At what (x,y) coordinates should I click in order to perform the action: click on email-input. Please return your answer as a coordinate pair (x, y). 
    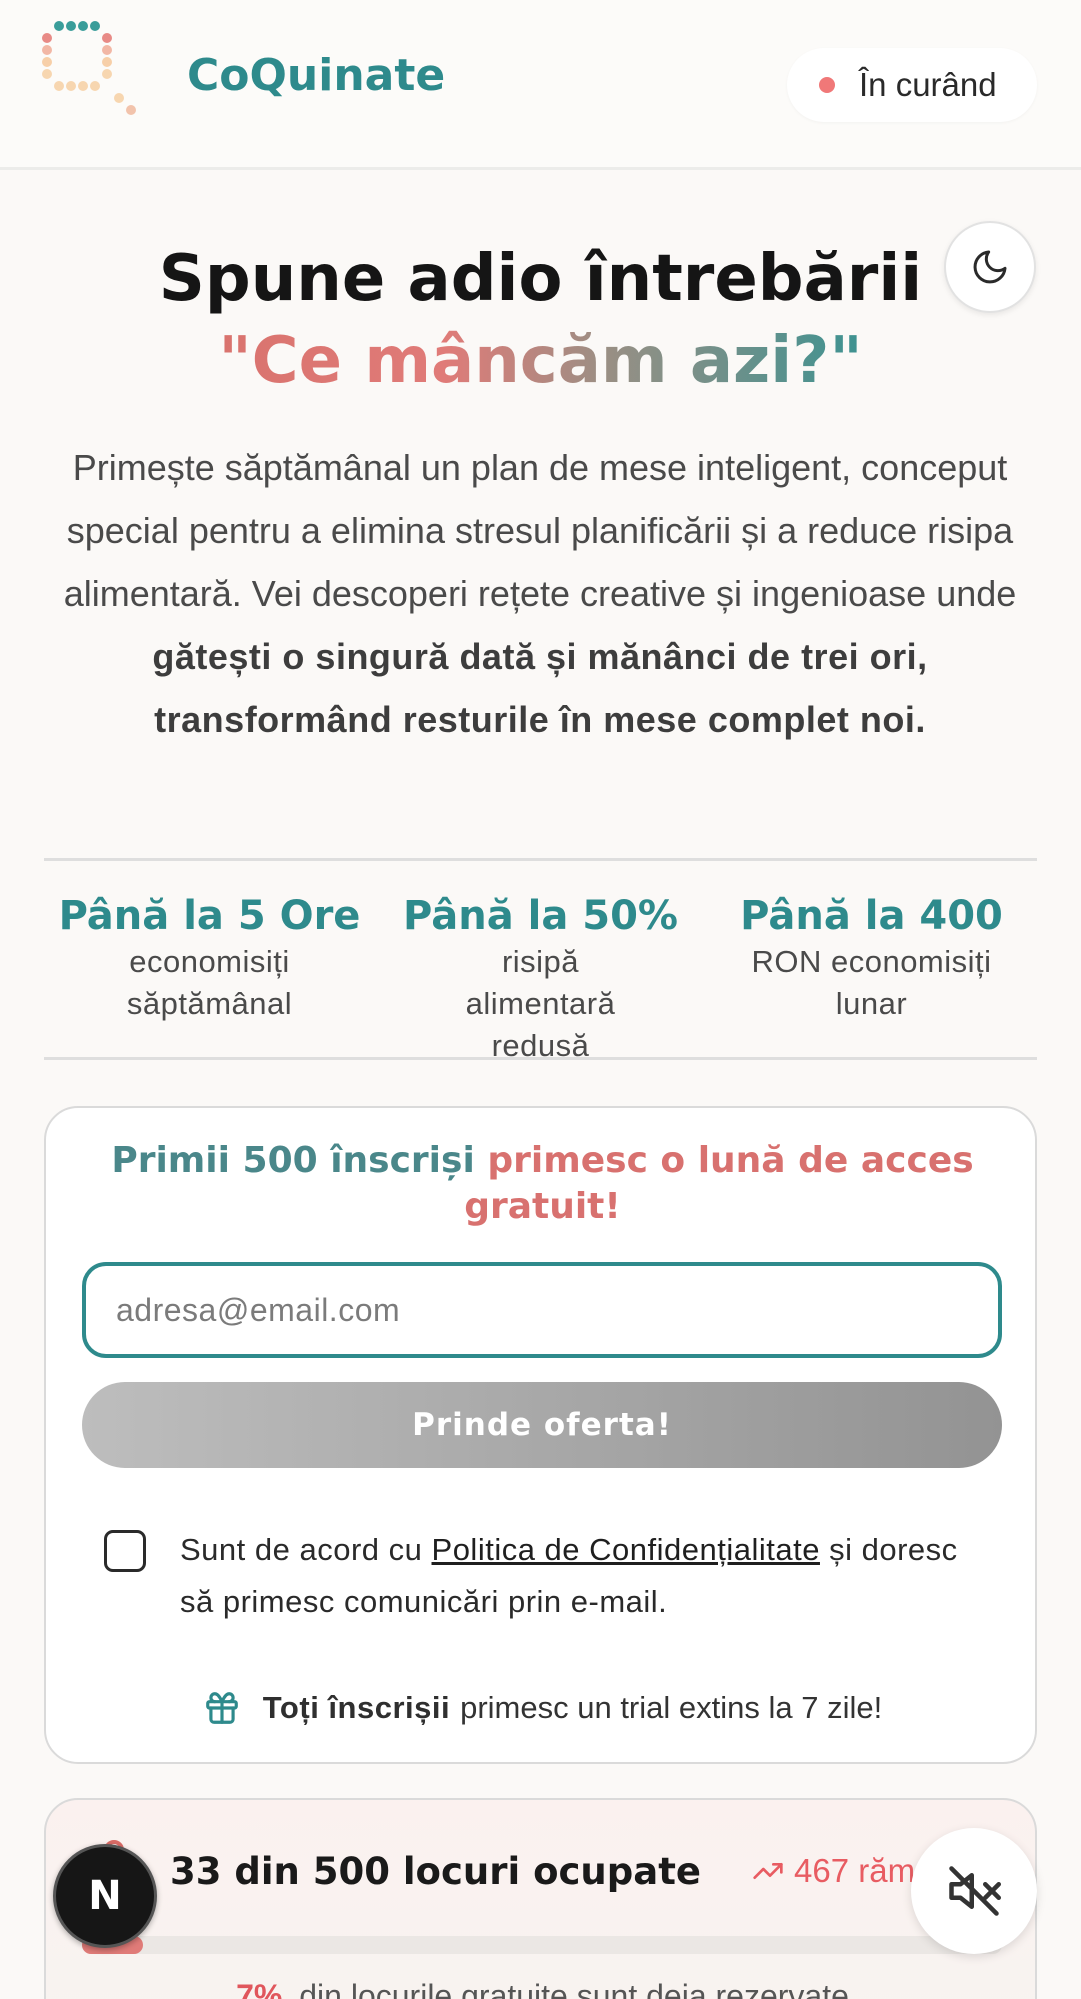
    Looking at the image, I should click on (542, 1310).